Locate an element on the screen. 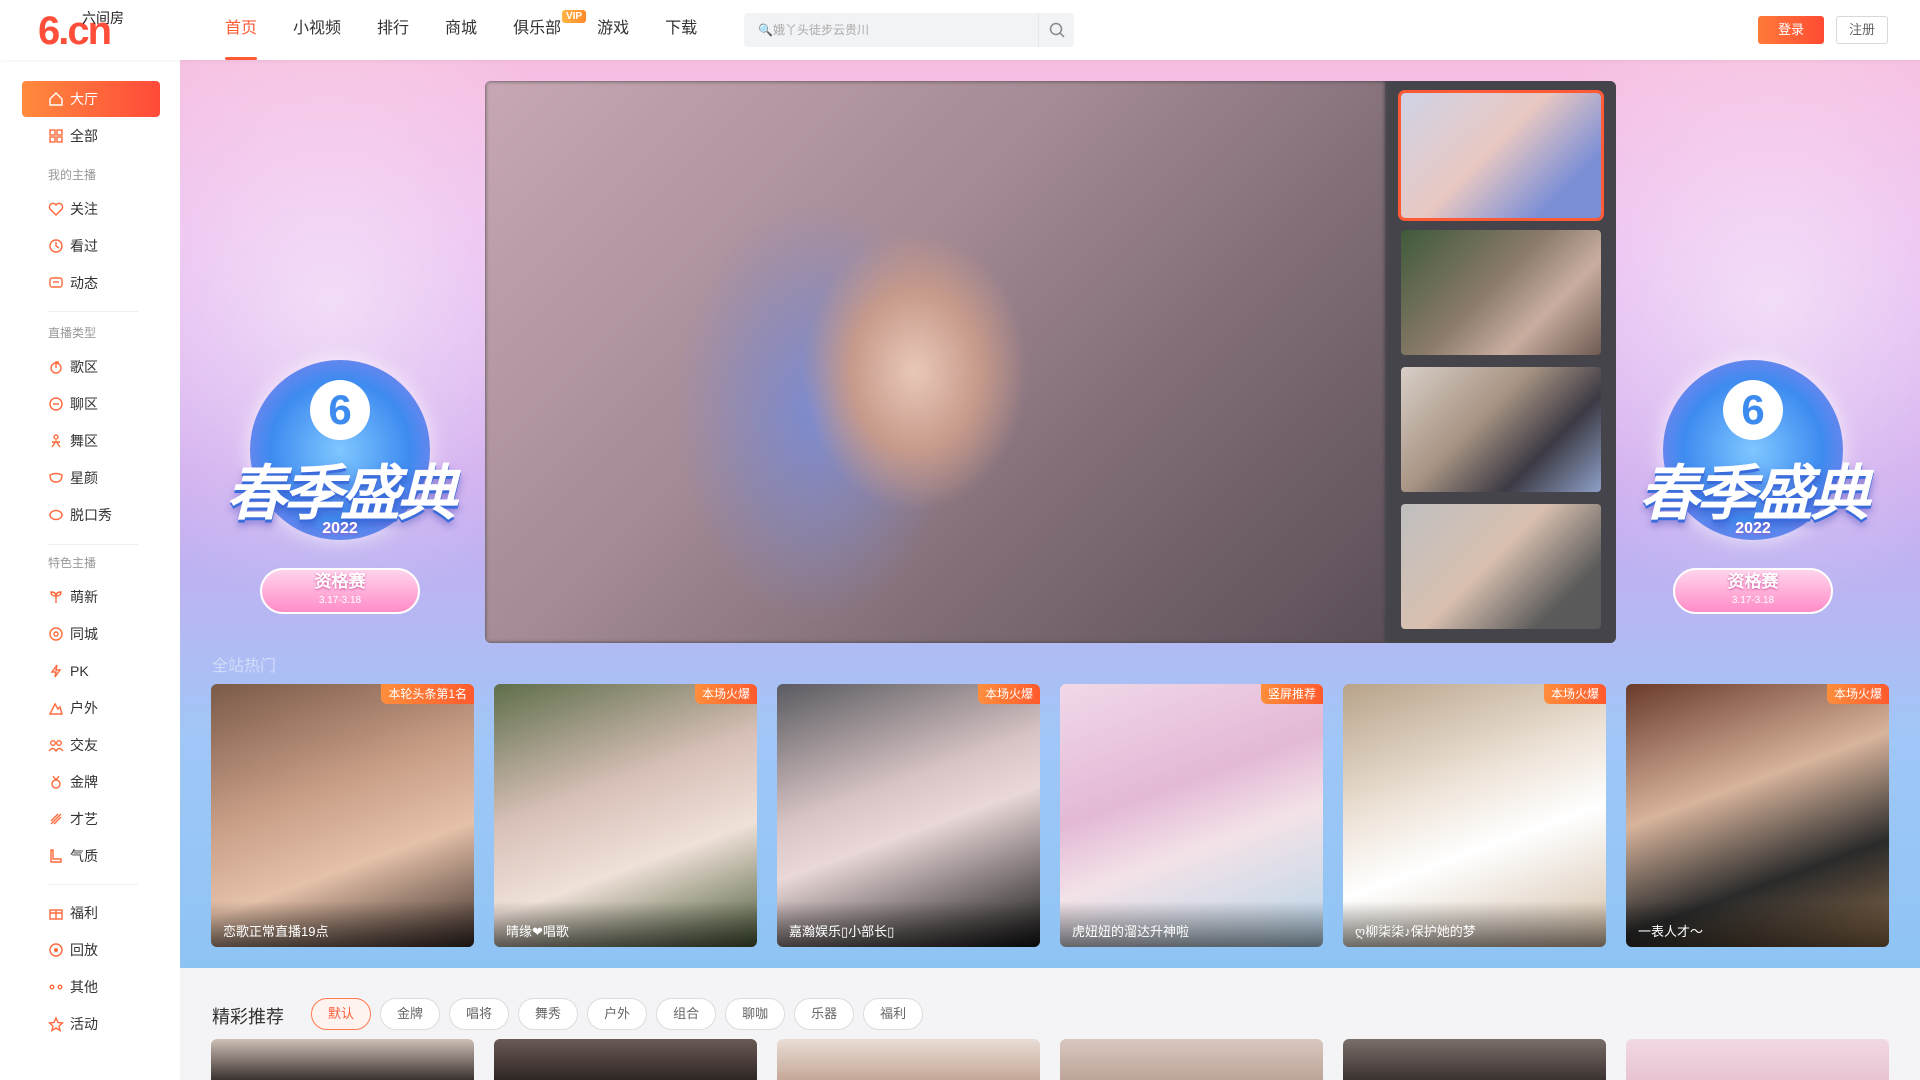 This screenshot has height=1080, width=1920. emblem-dates: 3.17-3.18 is located at coordinates (340, 600).